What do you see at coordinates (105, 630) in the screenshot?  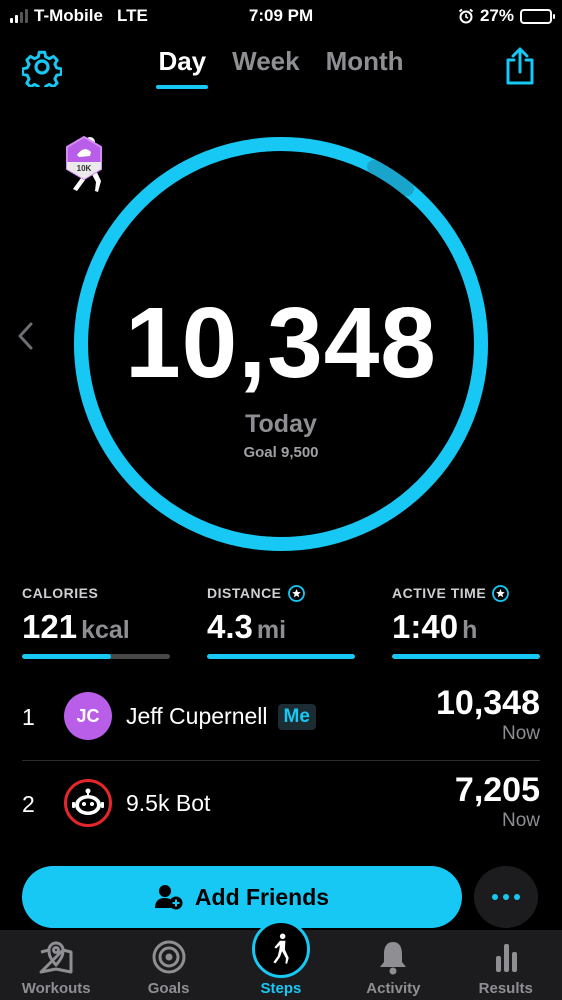 I see `stat-unit: kcal` at bounding box center [105, 630].